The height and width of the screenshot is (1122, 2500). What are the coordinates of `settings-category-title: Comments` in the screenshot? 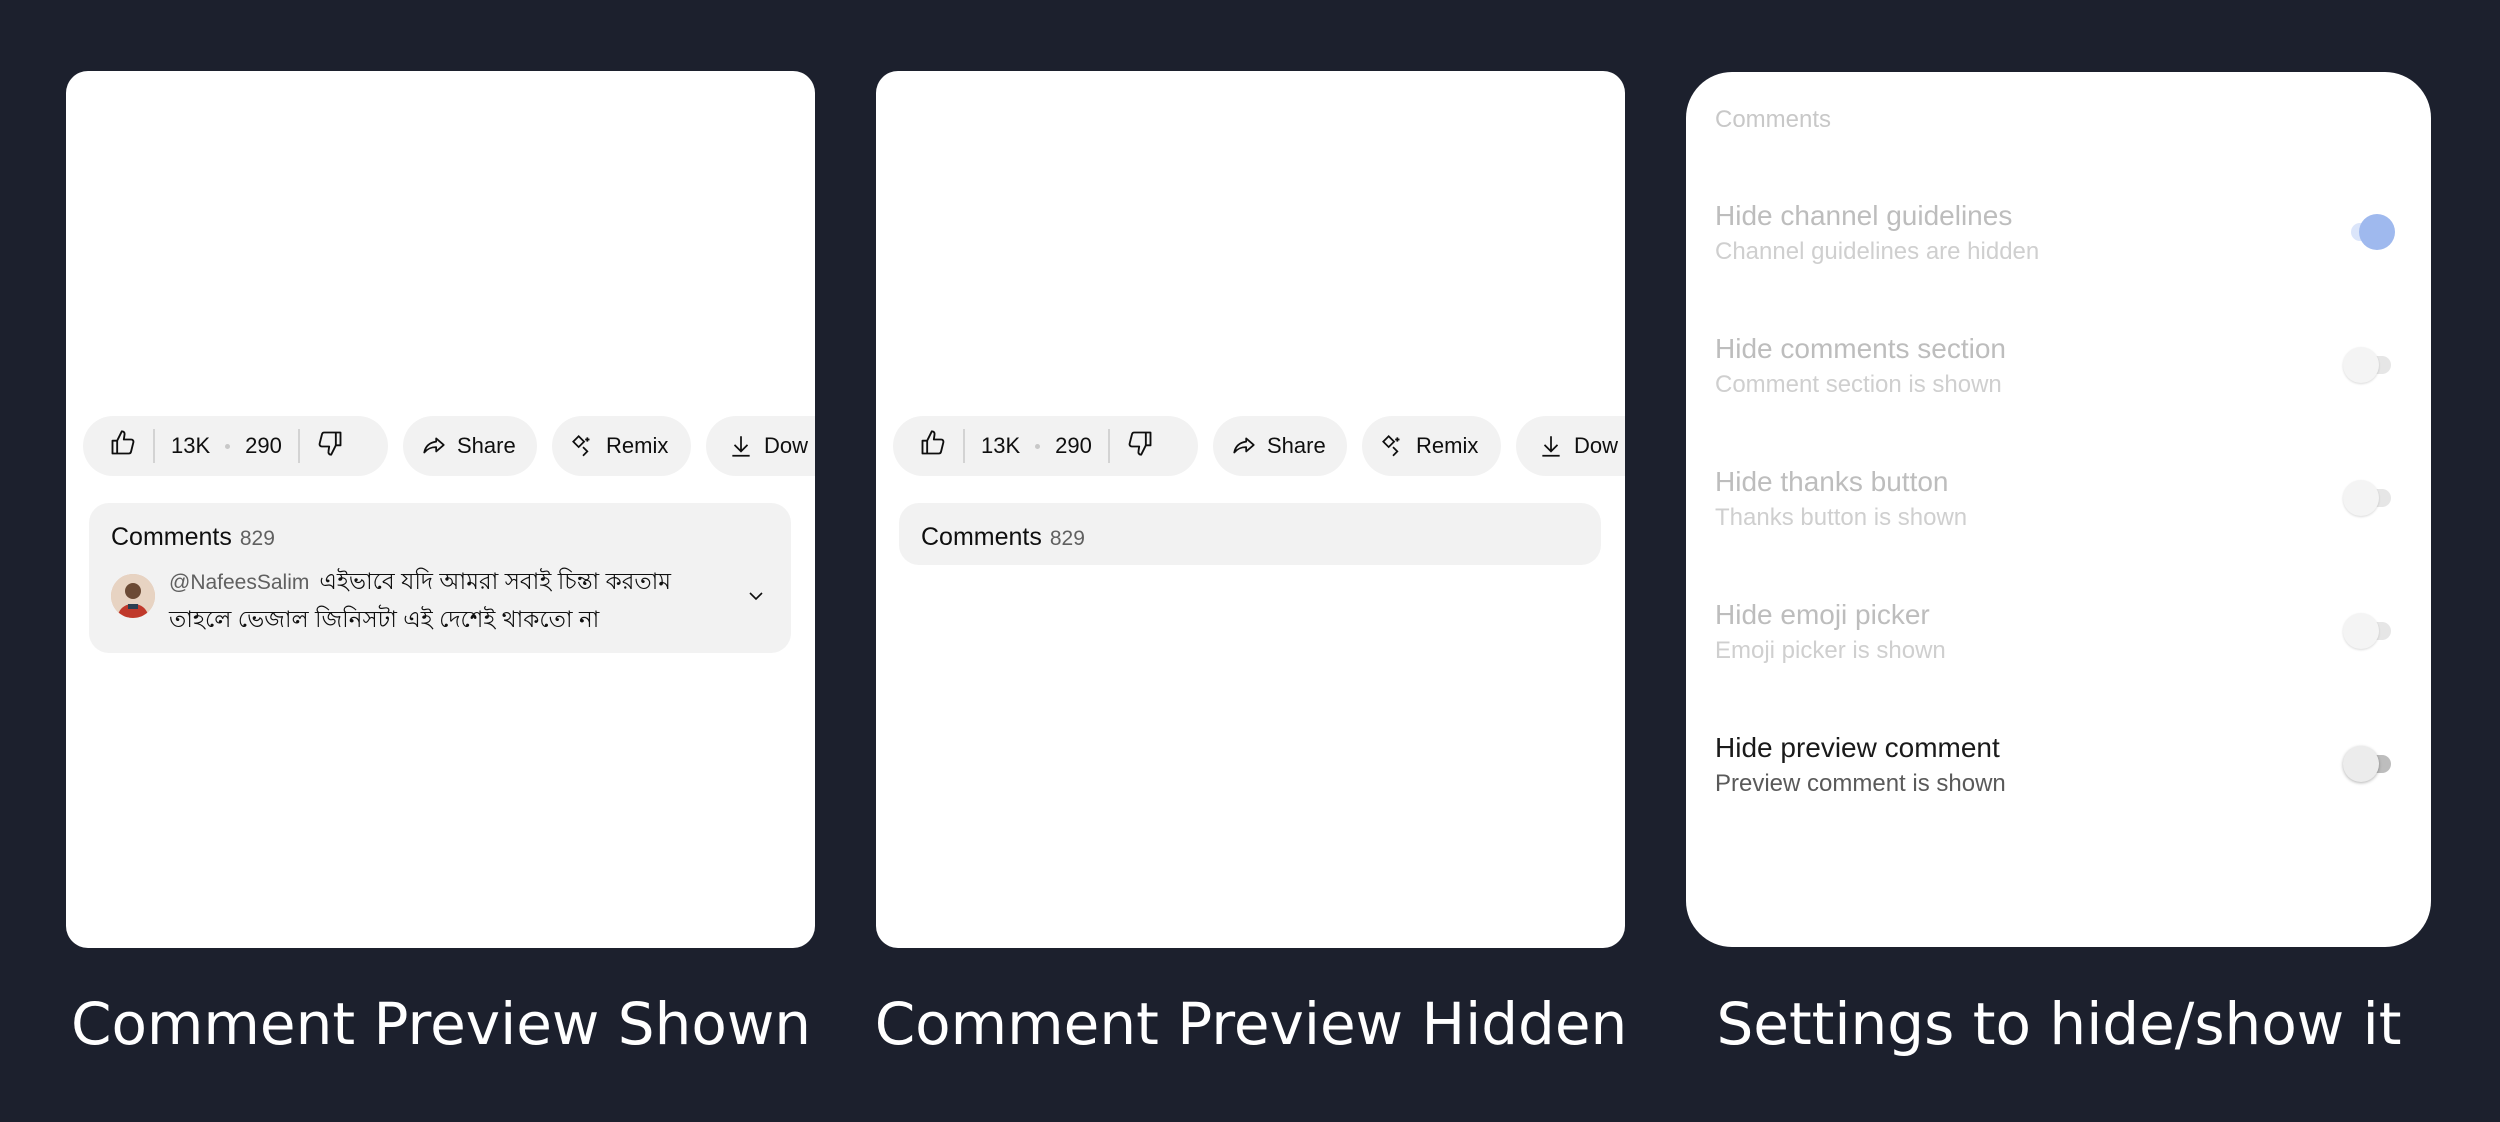 It's located at (1773, 119).